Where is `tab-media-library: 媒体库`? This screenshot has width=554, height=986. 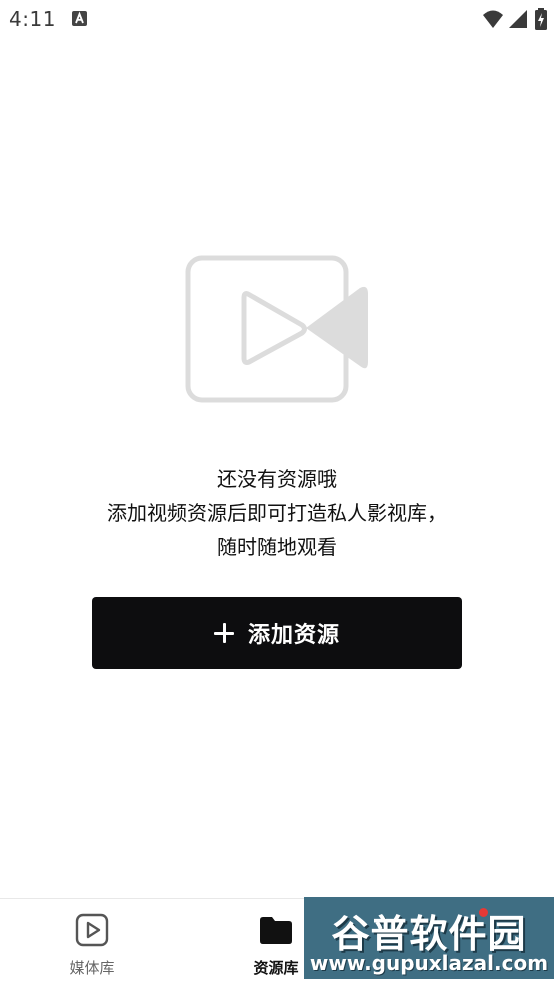 tab-media-library: 媒体库 is located at coordinates (92, 942).